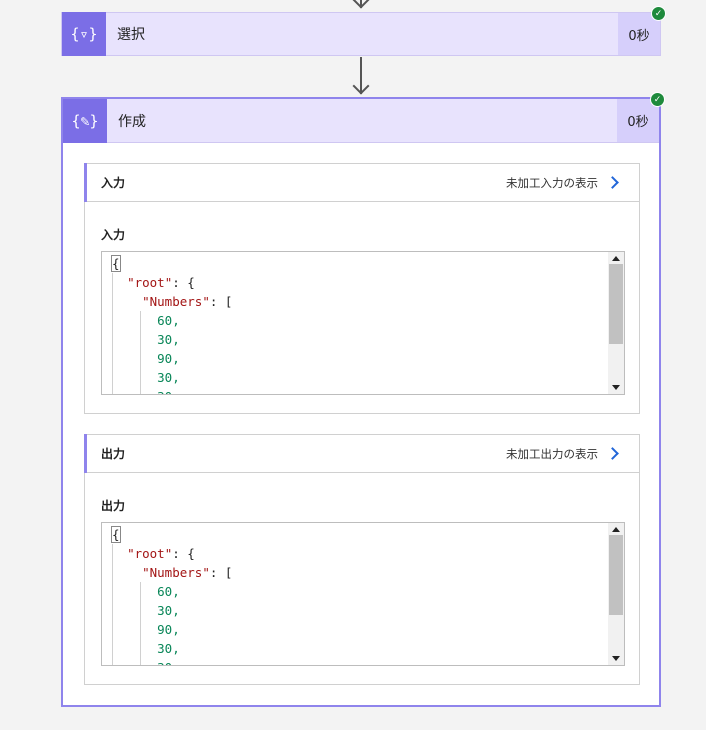 The width and height of the screenshot is (706, 730). Describe the element at coordinates (113, 183) in the screenshot. I see `input-section-title: 入力` at that location.